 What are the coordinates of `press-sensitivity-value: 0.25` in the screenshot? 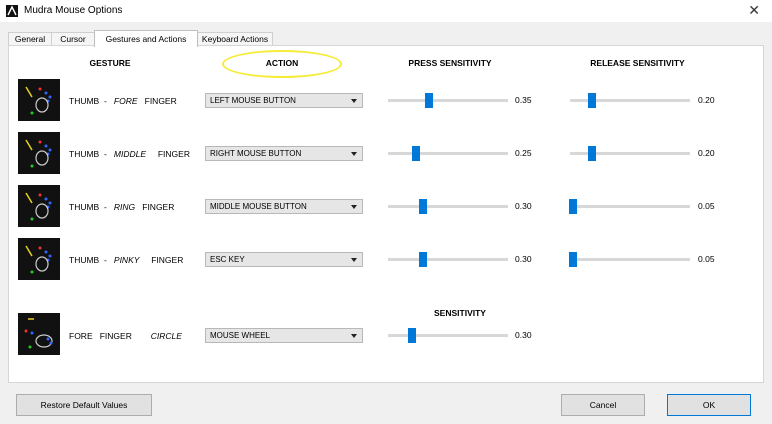 It's located at (523, 153).